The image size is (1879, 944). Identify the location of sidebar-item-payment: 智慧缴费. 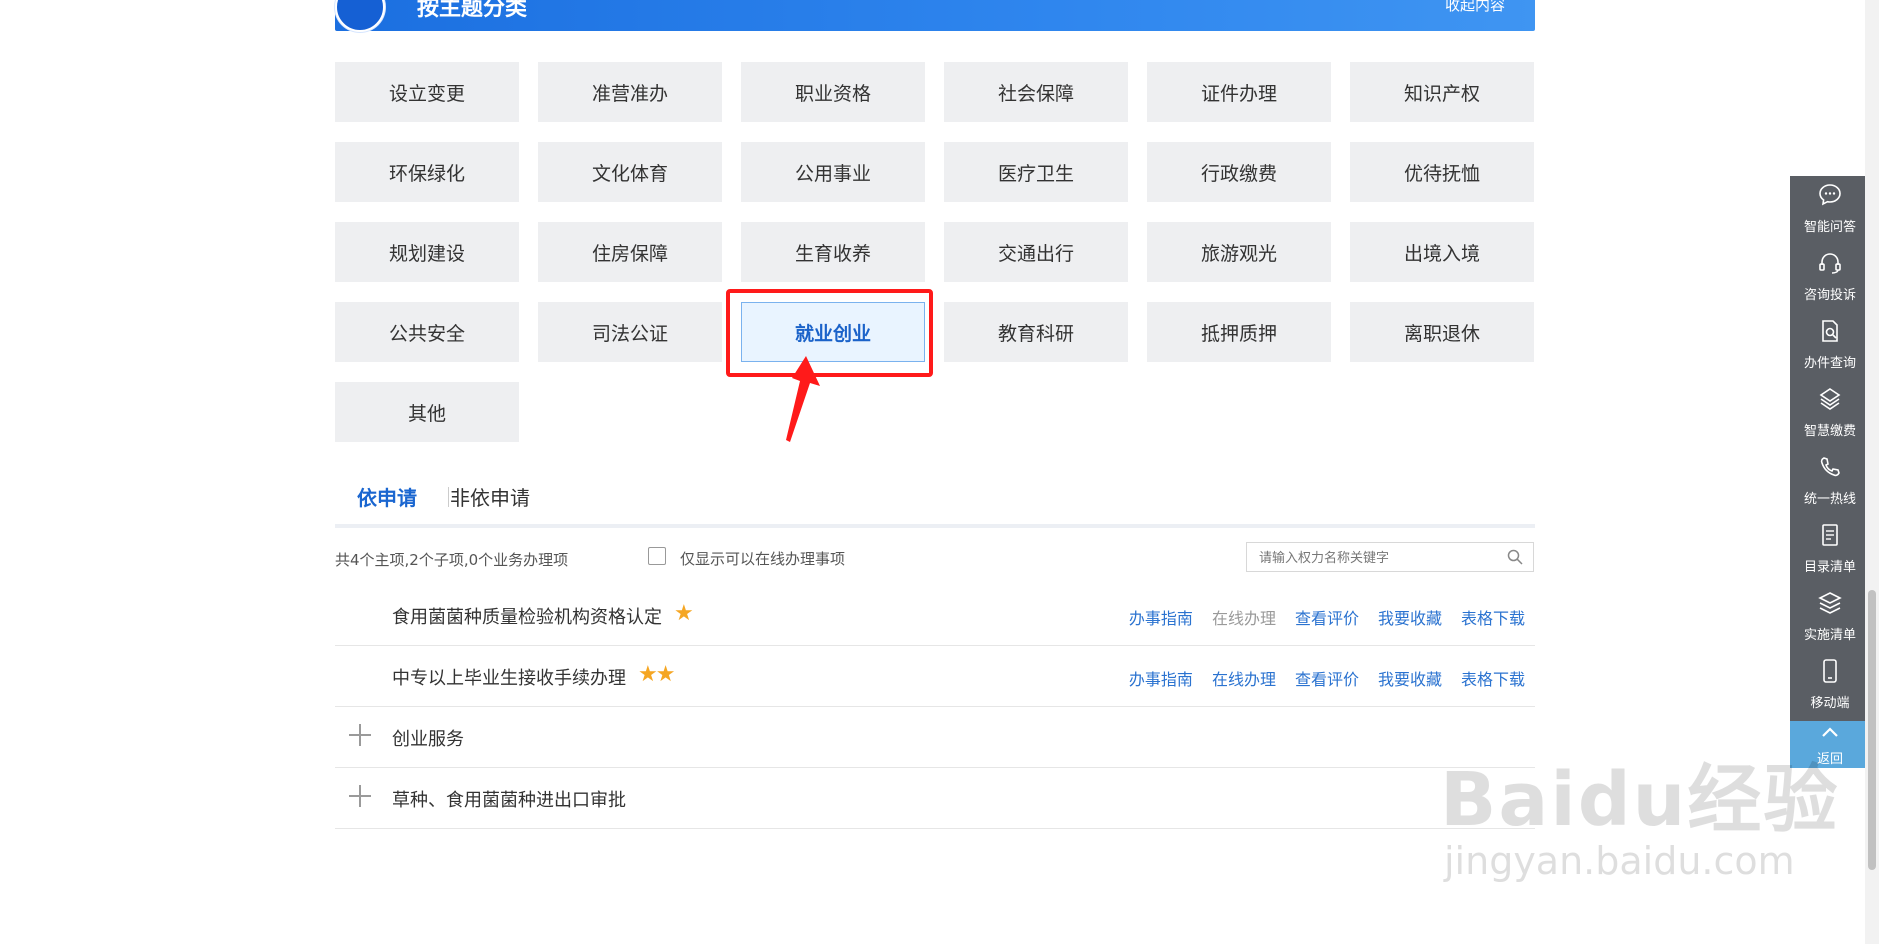
(1830, 414).